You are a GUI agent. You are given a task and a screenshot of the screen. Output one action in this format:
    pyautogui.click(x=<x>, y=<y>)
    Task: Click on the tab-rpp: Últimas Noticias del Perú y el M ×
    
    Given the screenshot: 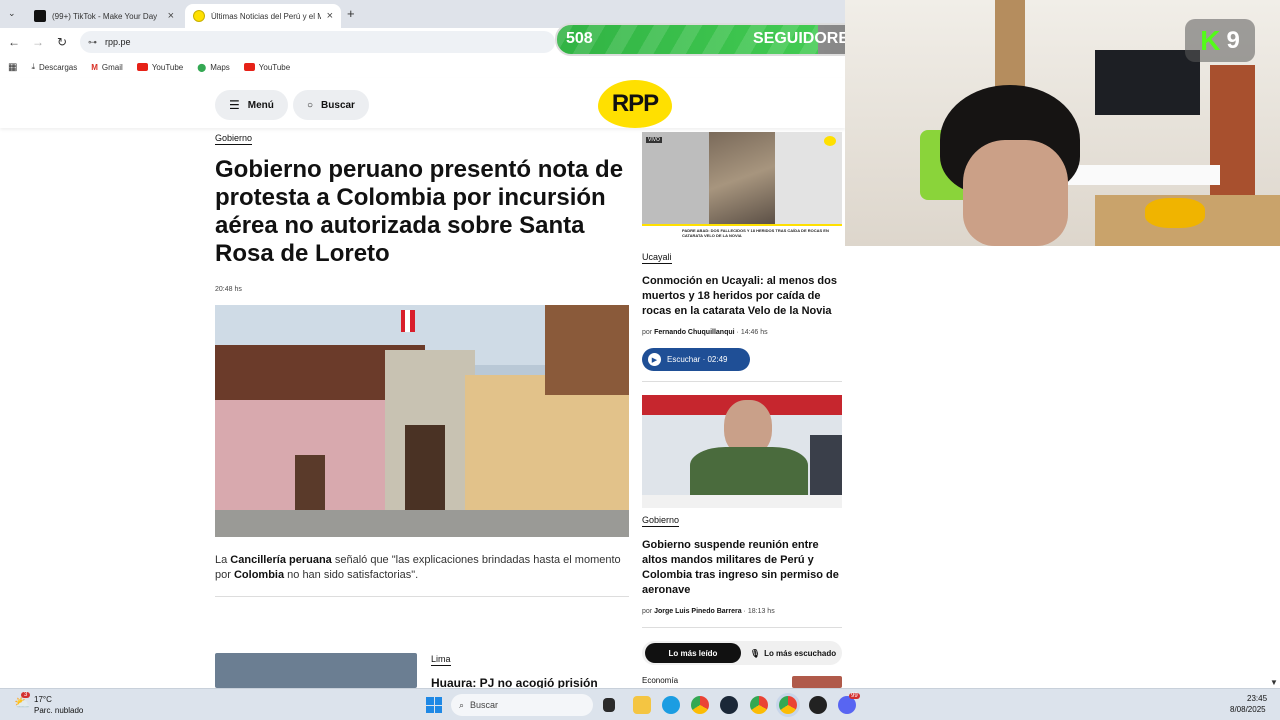 What is the action you would take?
    pyautogui.click(x=263, y=16)
    